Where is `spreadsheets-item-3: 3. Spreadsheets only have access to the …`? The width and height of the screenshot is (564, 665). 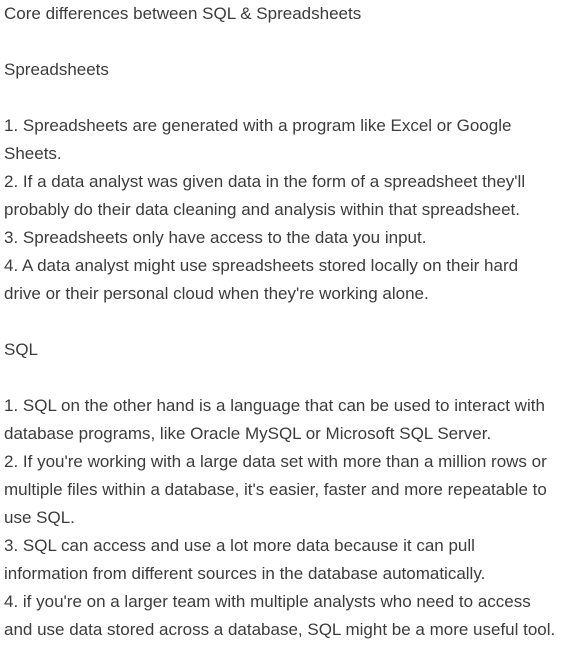
spreadsheets-item-3: 3. Spreadsheets only have access to the … is located at coordinates (215, 237).